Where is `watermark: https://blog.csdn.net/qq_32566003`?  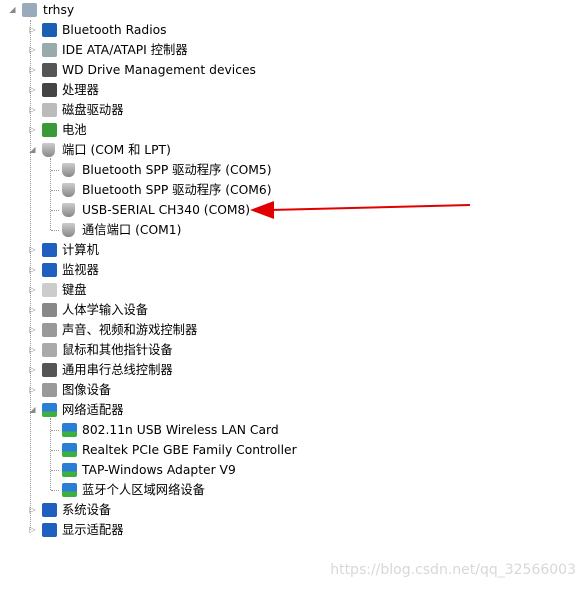 watermark: https://blog.csdn.net/qq_32566003 is located at coordinates (453, 570).